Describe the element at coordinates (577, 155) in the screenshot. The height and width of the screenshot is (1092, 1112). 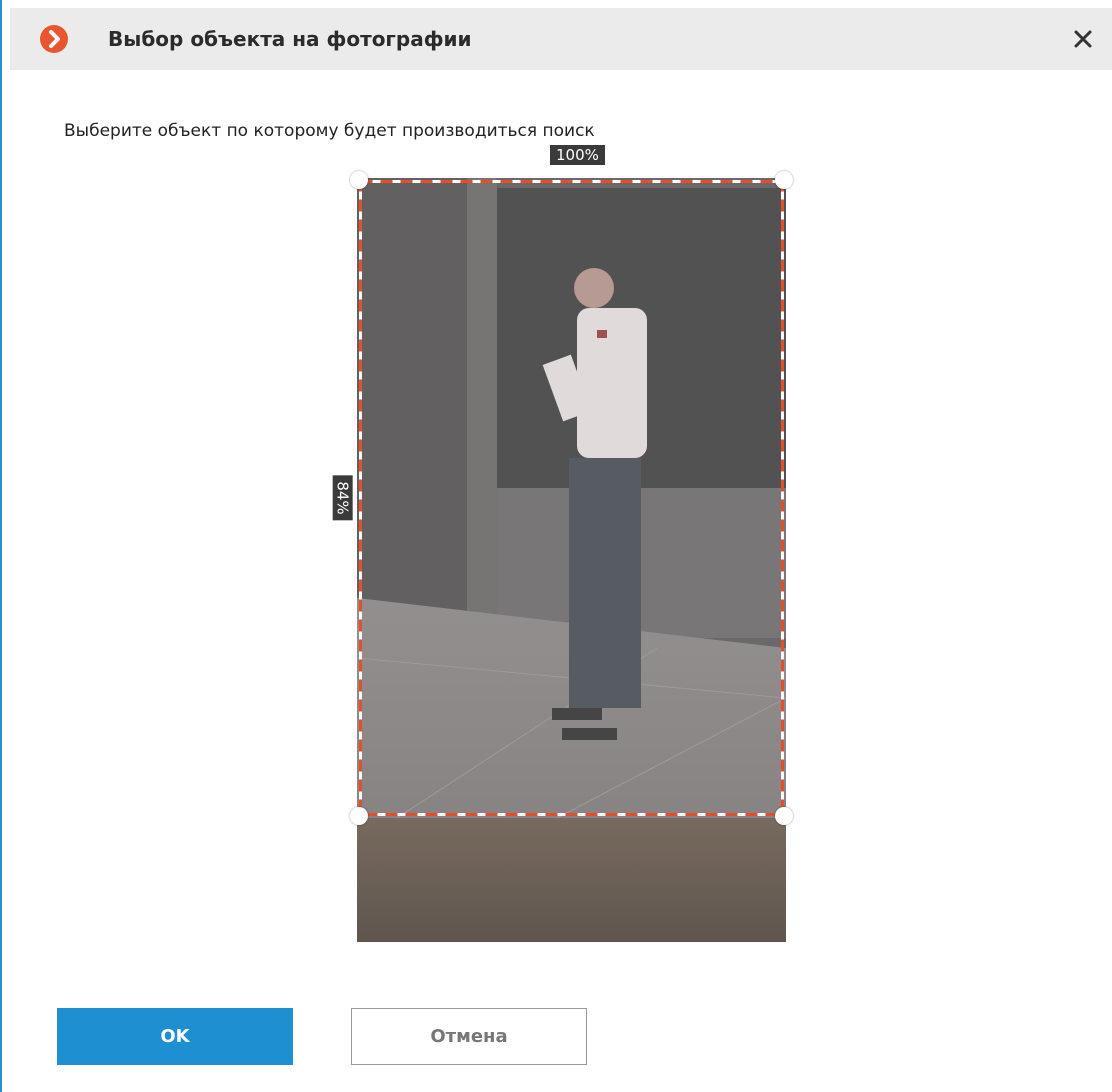
I see `width-percent-label: 100%` at that location.